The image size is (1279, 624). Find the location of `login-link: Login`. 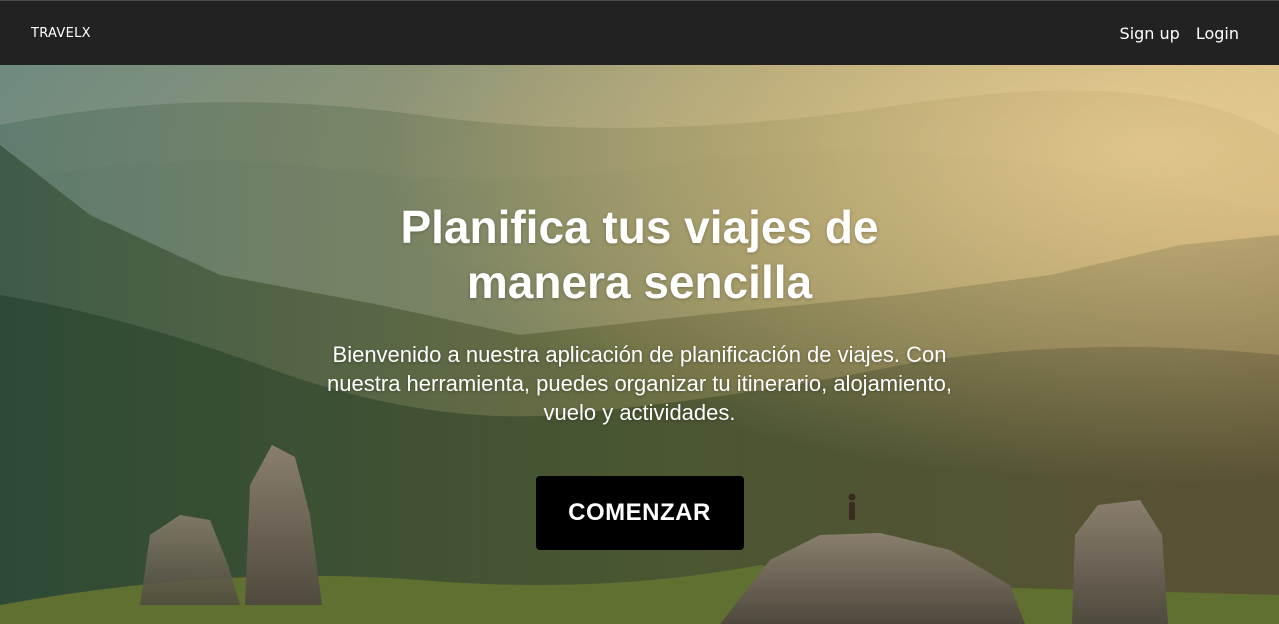

login-link: Login is located at coordinates (1217, 33).